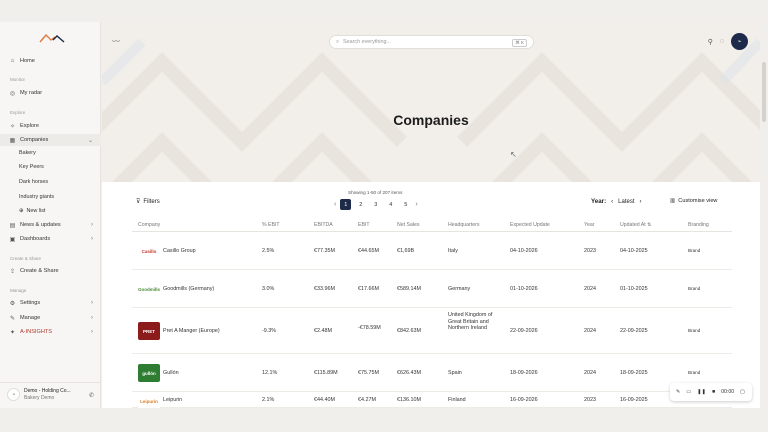 The height and width of the screenshot is (432, 768). I want to click on sidebar-subitem-dark-horses: Dark horses, so click(33, 182).